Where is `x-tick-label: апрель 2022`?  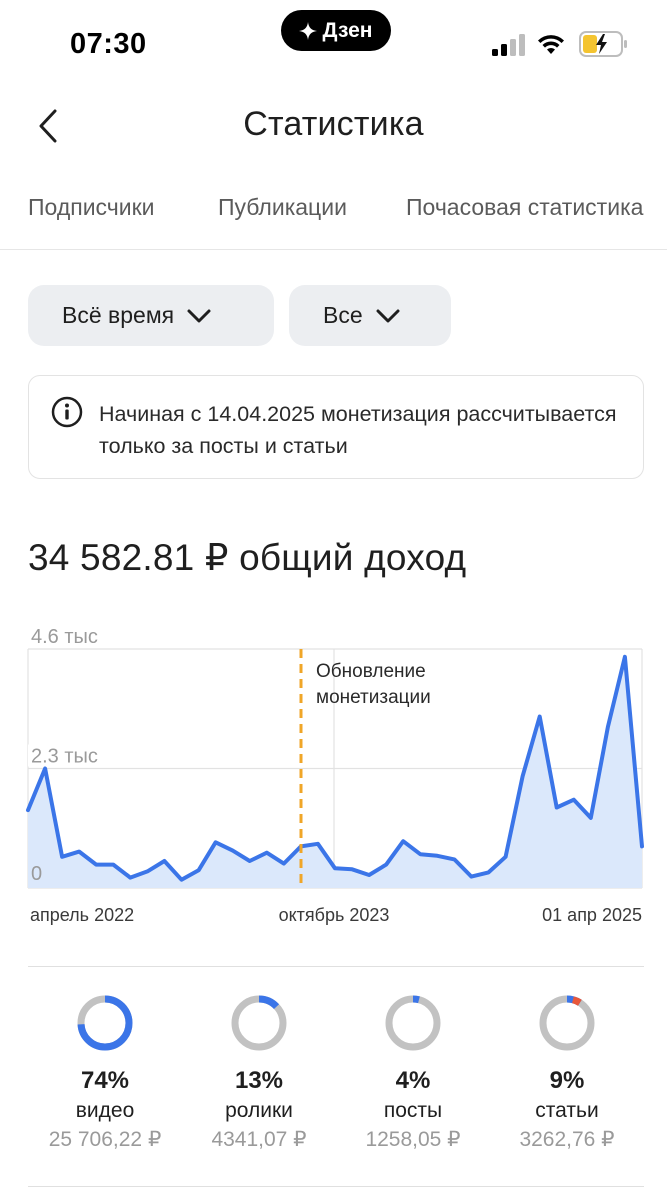 x-tick-label: апрель 2022 is located at coordinates (82, 915).